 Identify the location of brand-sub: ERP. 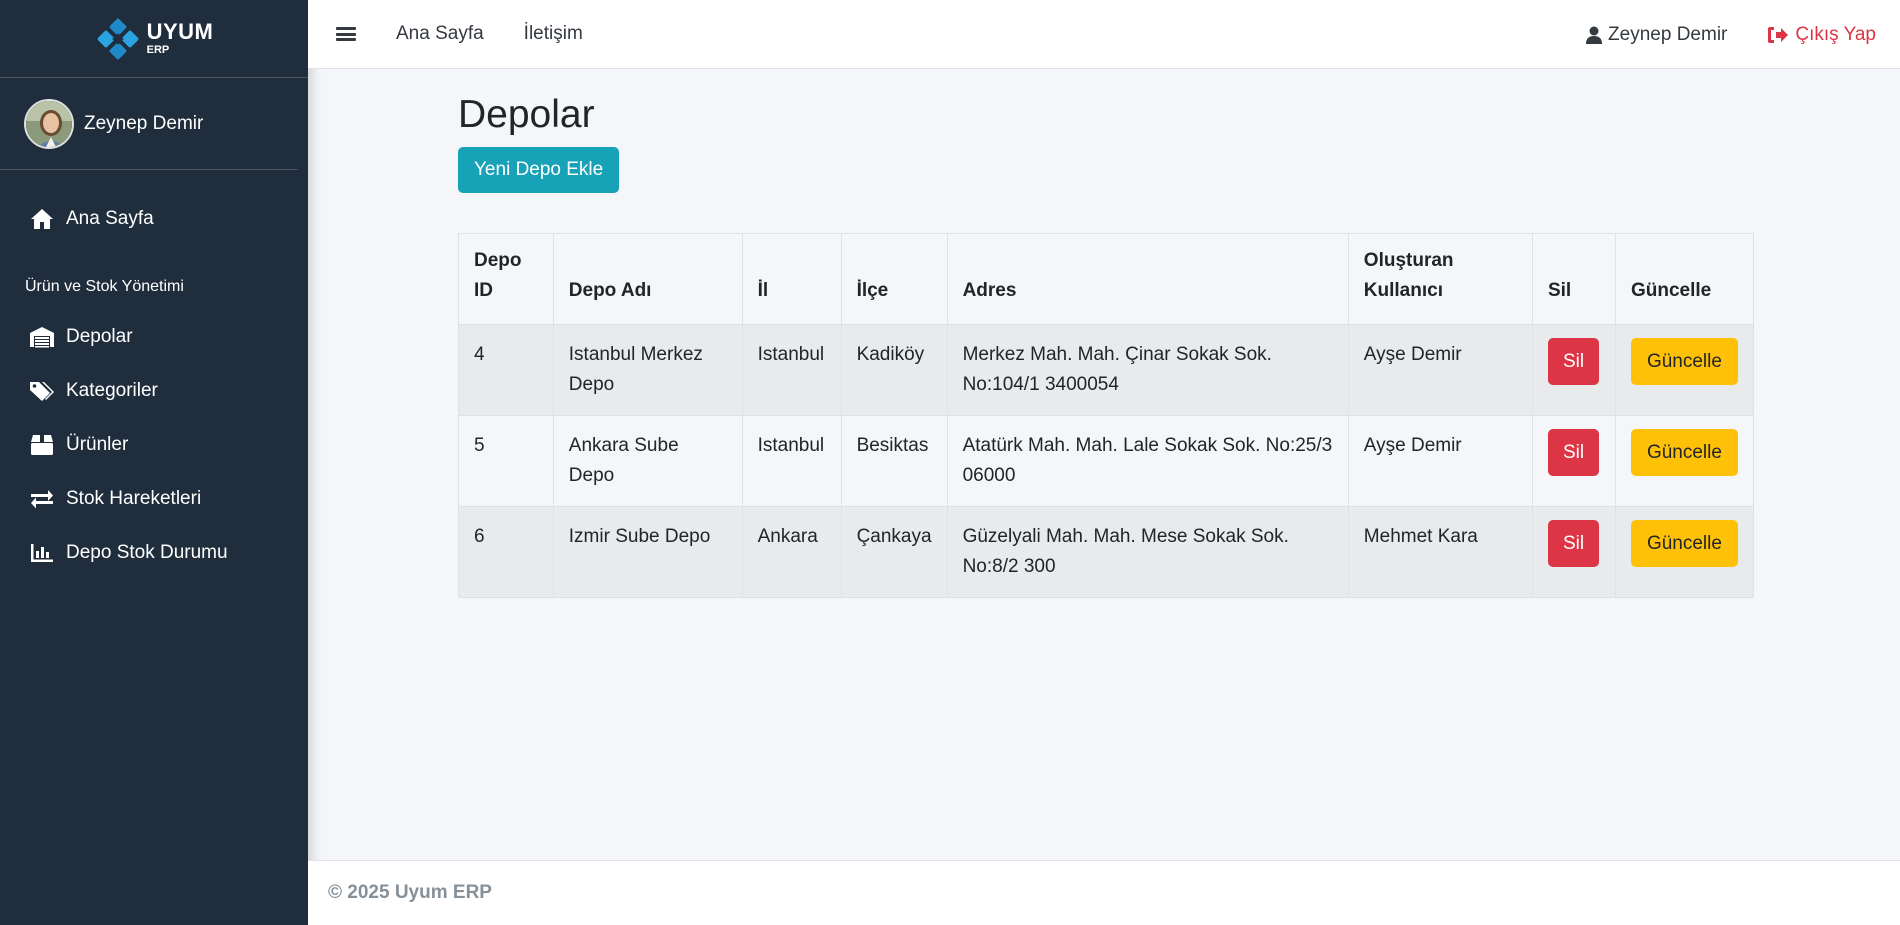
(158, 50).